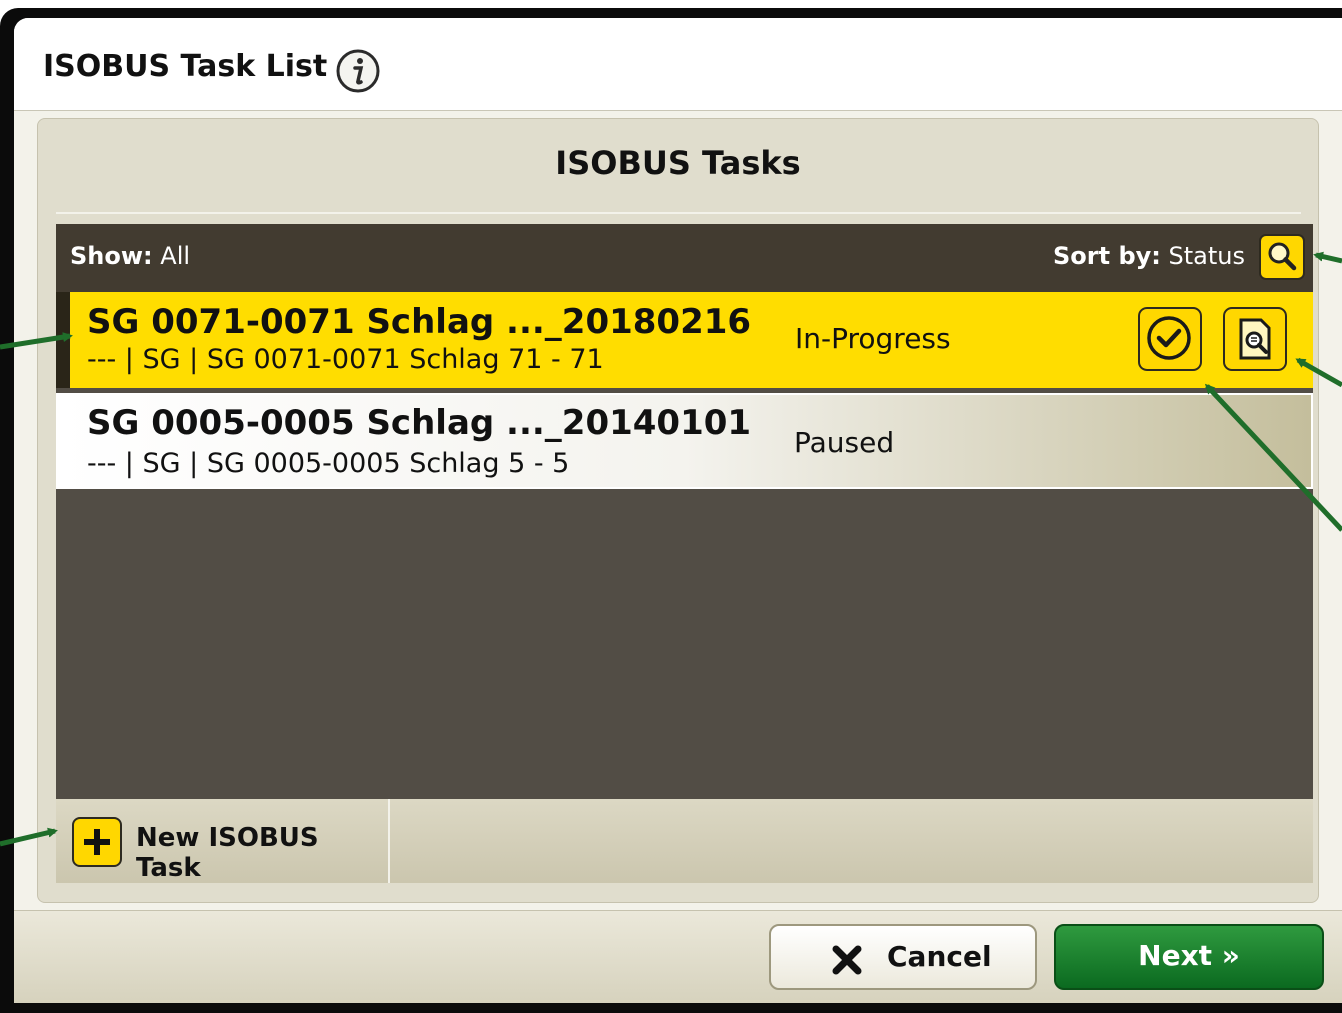 The height and width of the screenshot is (1013, 1342). I want to click on view-task-button, so click(1255, 339).